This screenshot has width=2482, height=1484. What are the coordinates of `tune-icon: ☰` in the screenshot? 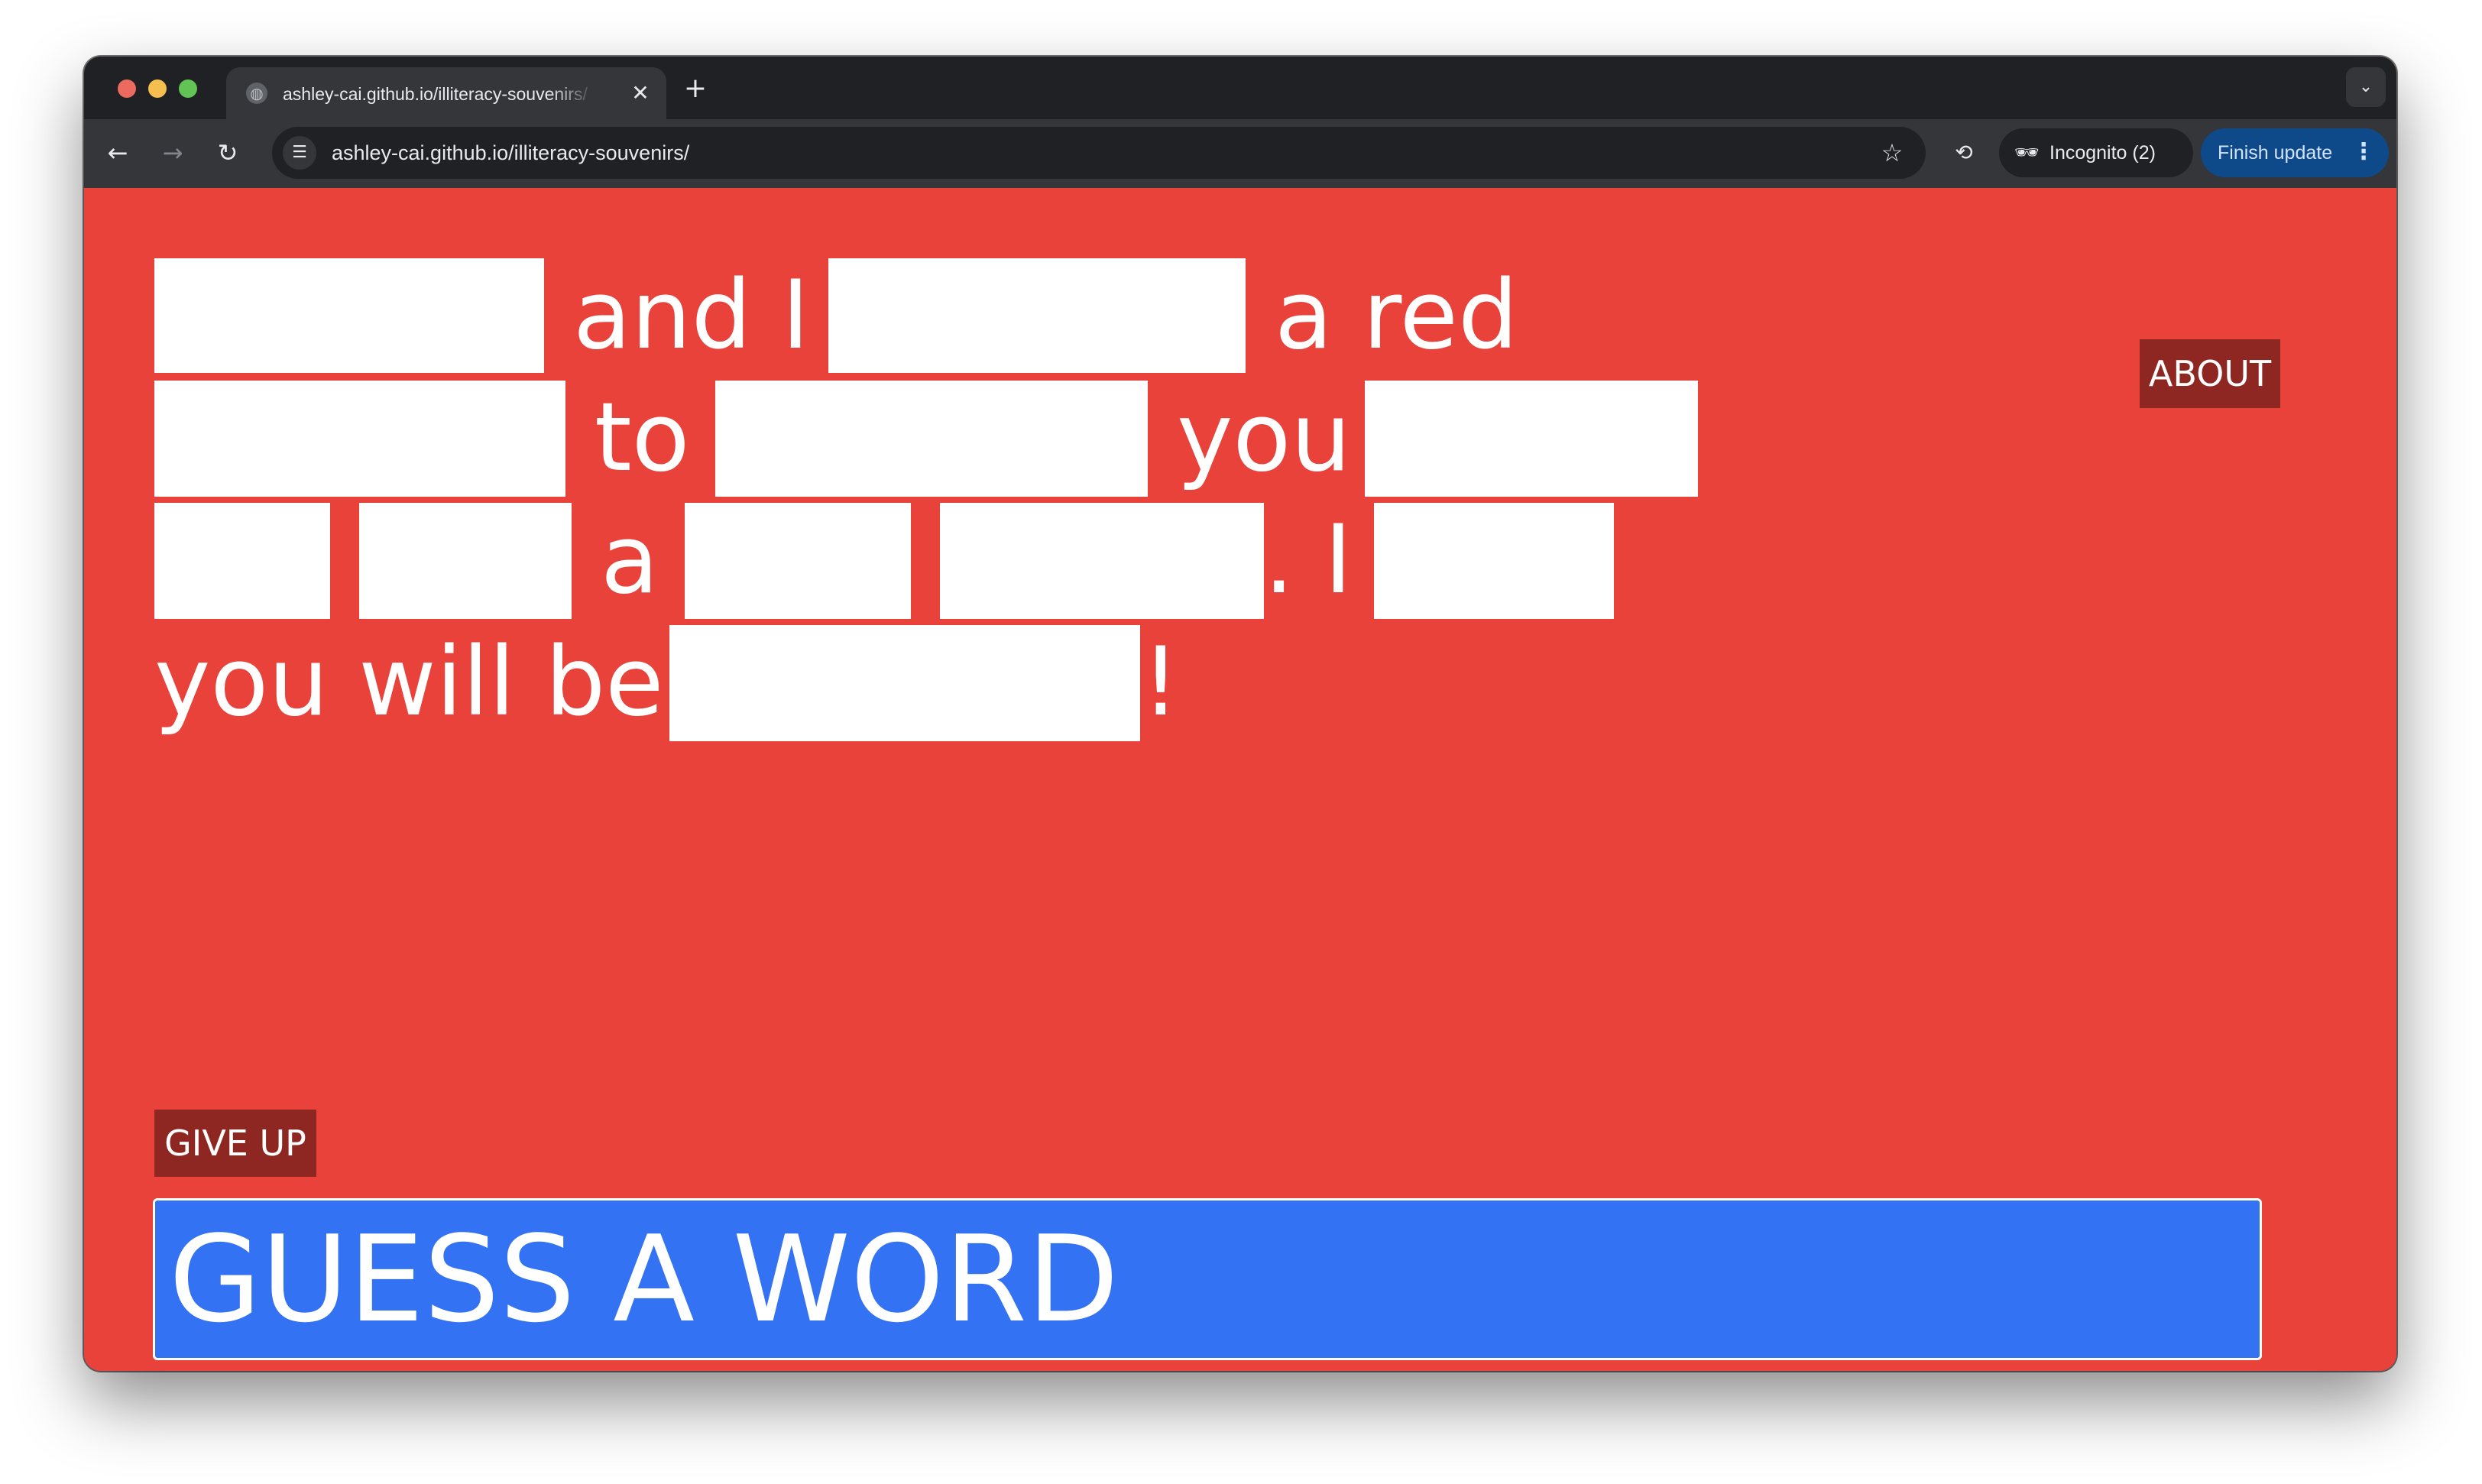 It's located at (299, 153).